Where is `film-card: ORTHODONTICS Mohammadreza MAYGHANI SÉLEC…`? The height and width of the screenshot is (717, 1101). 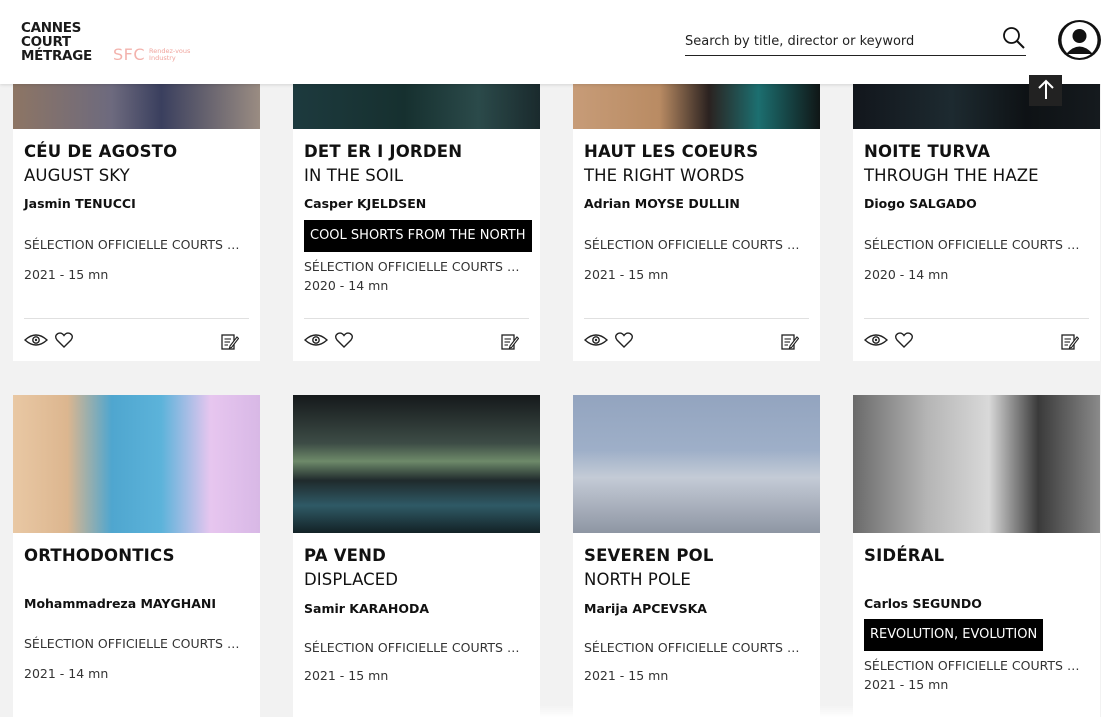 film-card: ORTHODONTICS Mohammadreza MAYGHANI SÉLEC… is located at coordinates (136, 556).